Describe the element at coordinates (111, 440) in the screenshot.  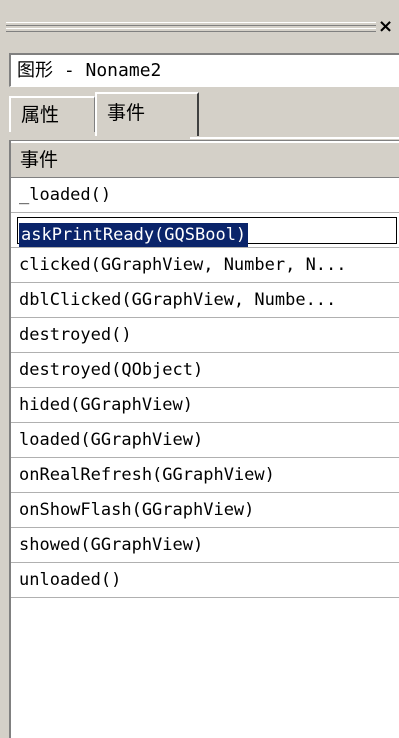
I see `event-list-item-label: loaded(GGraphView)` at that location.